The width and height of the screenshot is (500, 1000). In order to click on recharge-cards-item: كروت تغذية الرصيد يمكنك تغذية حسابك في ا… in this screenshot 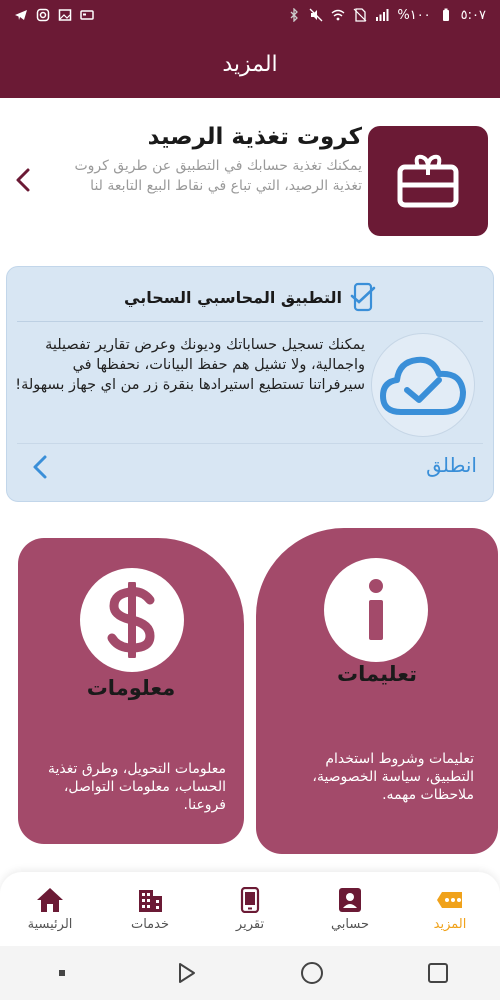, I will do `click(250, 177)`.